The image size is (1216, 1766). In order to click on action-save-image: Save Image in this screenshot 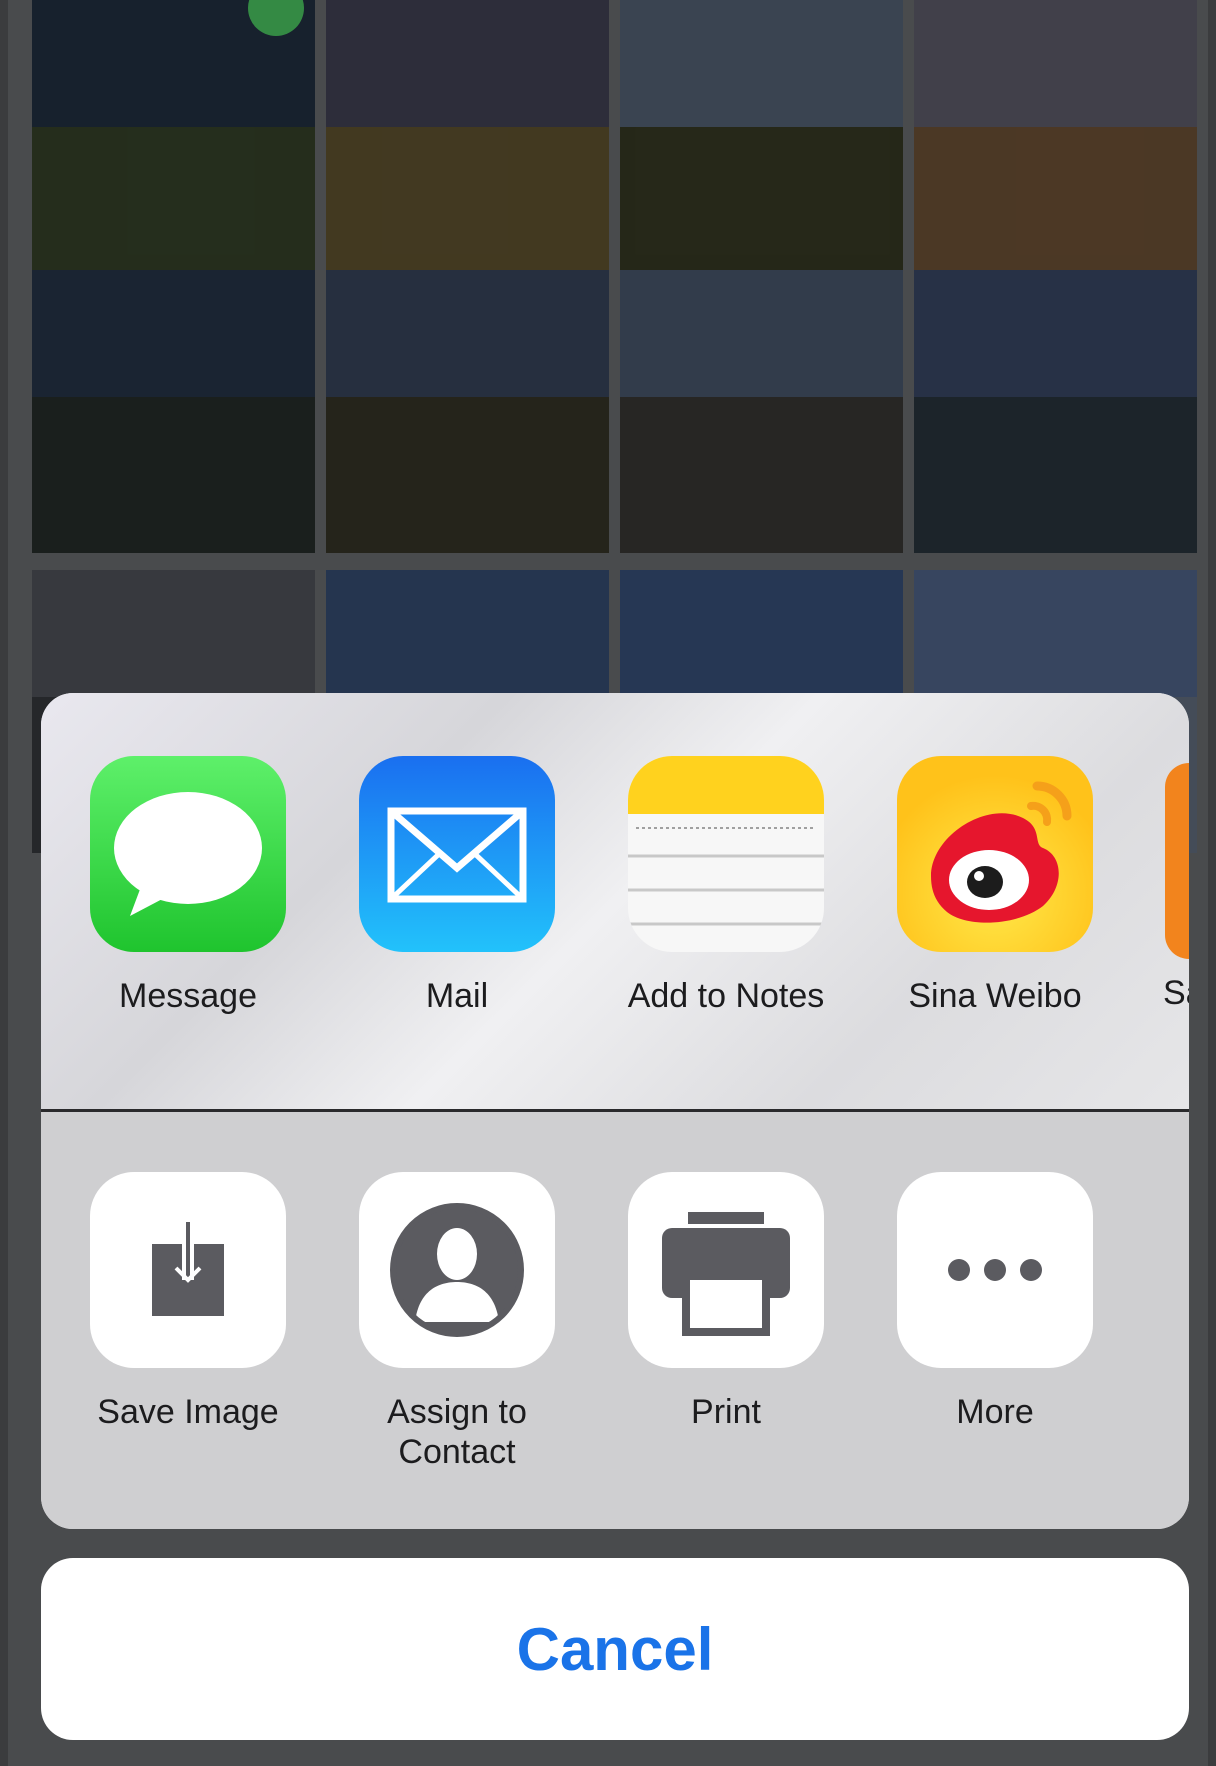, I will do `click(188, 1302)`.